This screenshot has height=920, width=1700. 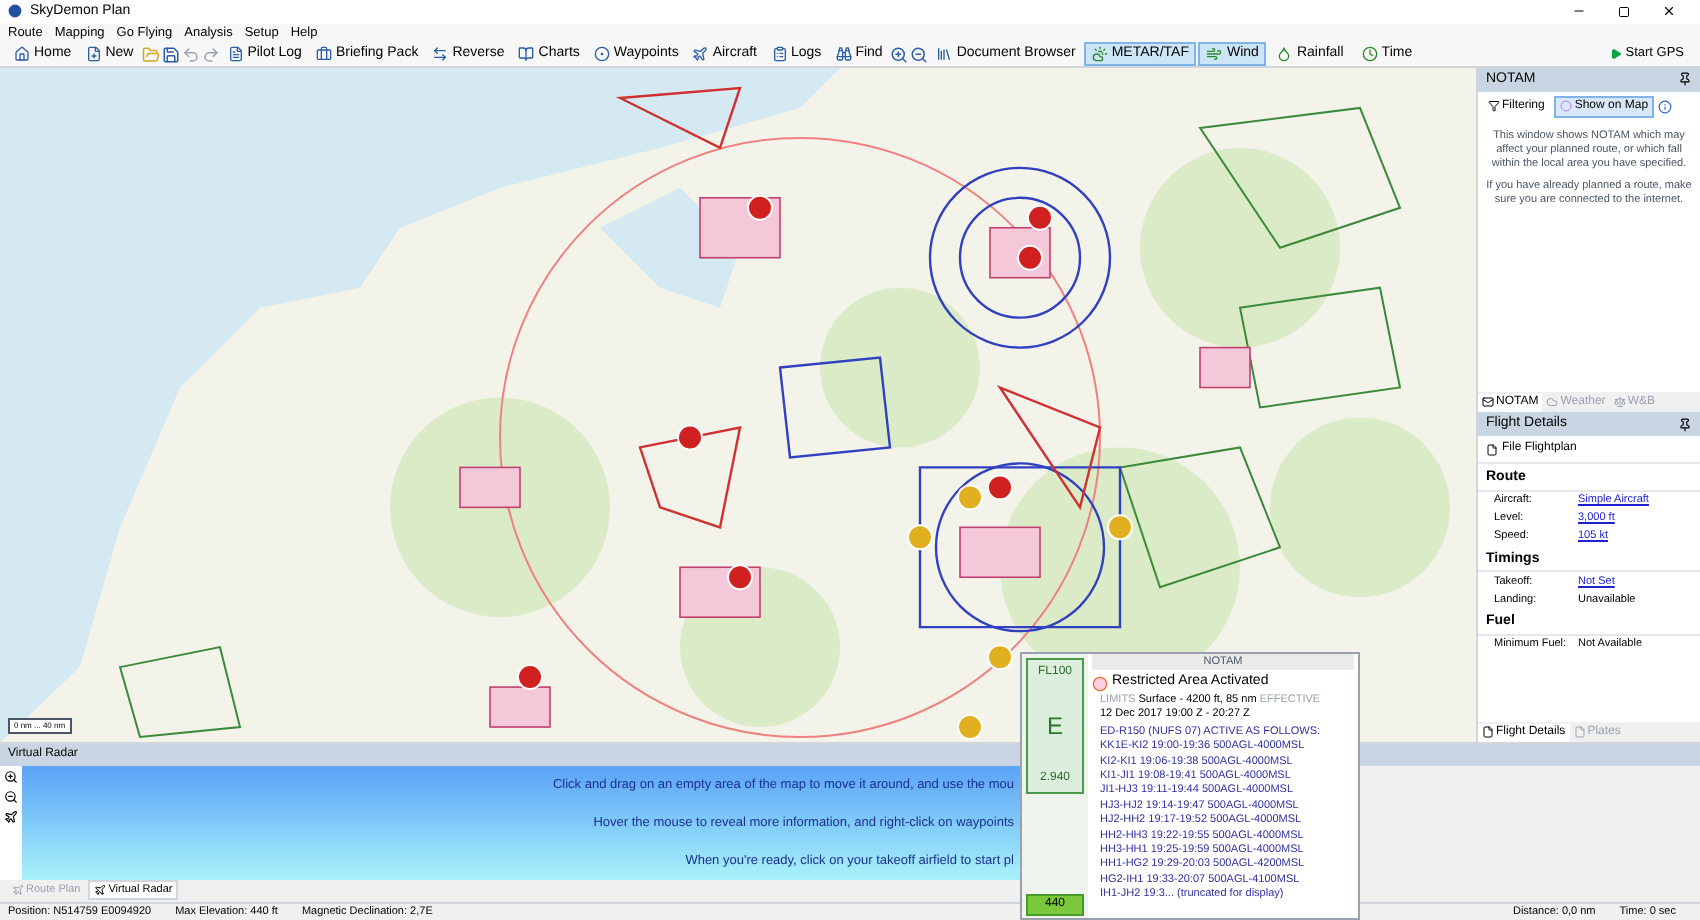 I want to click on save-icon, so click(x=170, y=54).